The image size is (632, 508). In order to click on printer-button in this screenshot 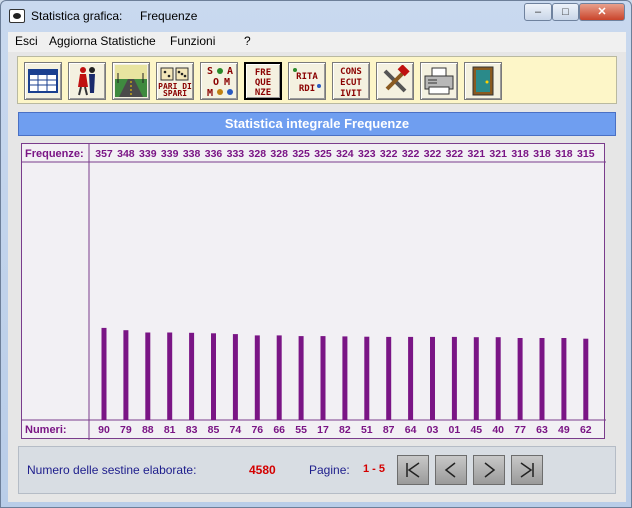, I will do `click(439, 81)`.